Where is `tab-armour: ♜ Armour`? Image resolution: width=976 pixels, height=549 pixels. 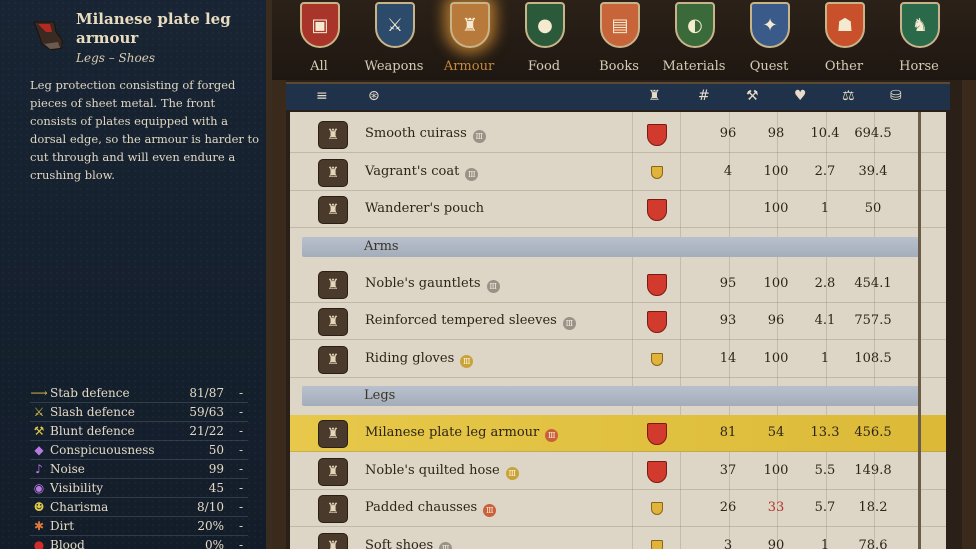
tab-armour: ♜ Armour is located at coordinates (469, 40).